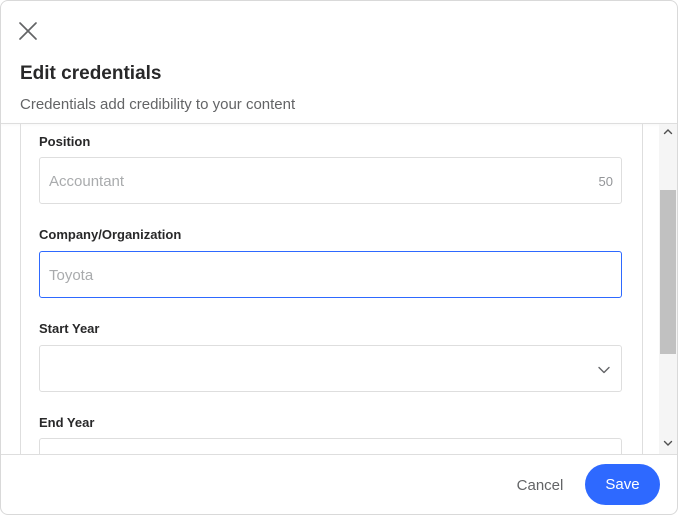  I want to click on scrollbar, so click(668, 289).